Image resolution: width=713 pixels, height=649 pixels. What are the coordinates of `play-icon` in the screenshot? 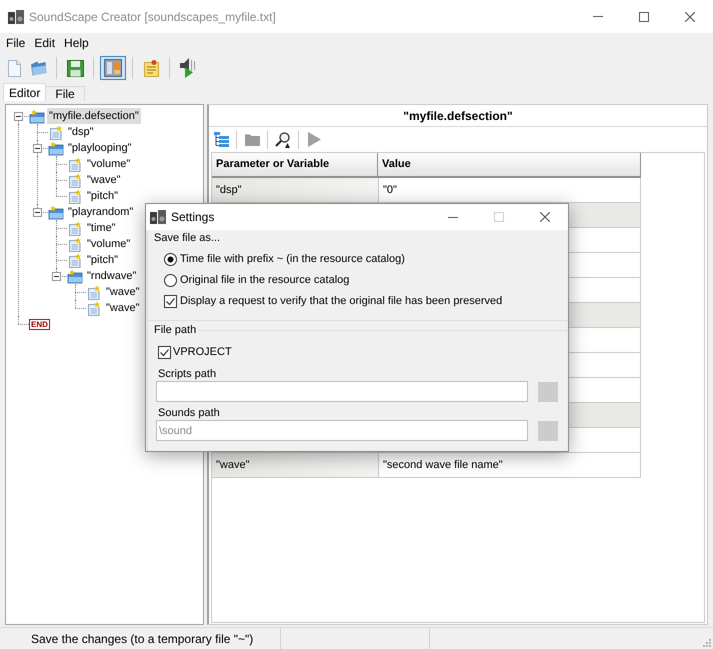 It's located at (314, 139).